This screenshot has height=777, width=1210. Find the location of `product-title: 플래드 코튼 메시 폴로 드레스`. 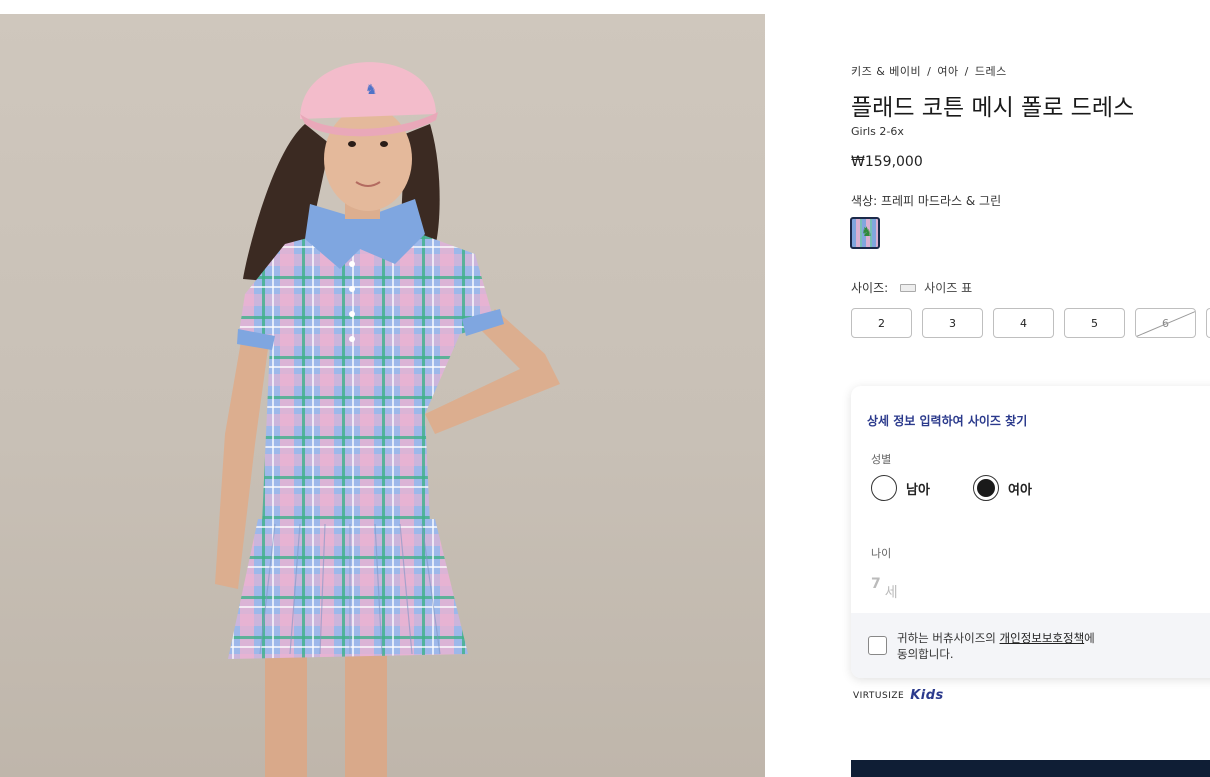

product-title: 플래드 코튼 메시 폴로 드레스 is located at coordinates (993, 108).